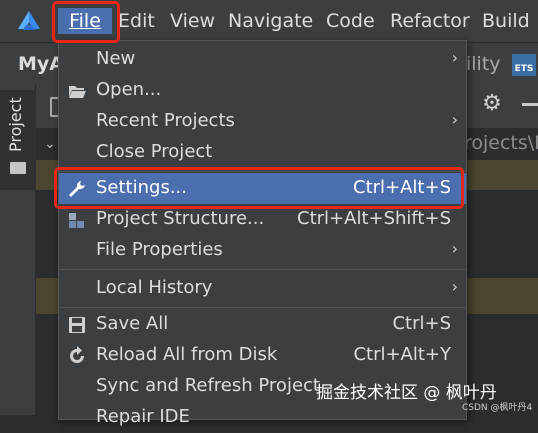 This screenshot has height=433, width=538. I want to click on menu-item-shortcut: Ctrl+Alt+Y, so click(402, 354).